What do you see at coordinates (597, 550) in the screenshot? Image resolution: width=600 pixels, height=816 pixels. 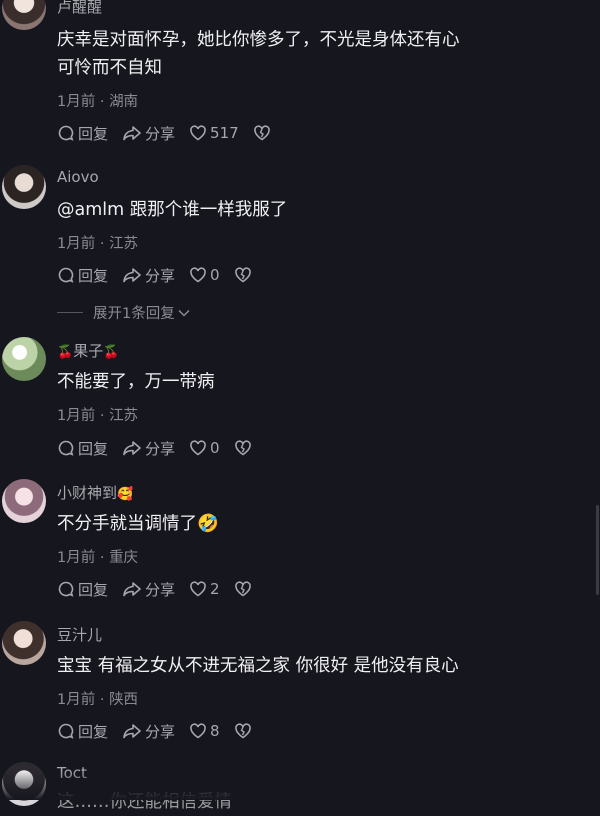 I see `scrollbar` at bounding box center [597, 550].